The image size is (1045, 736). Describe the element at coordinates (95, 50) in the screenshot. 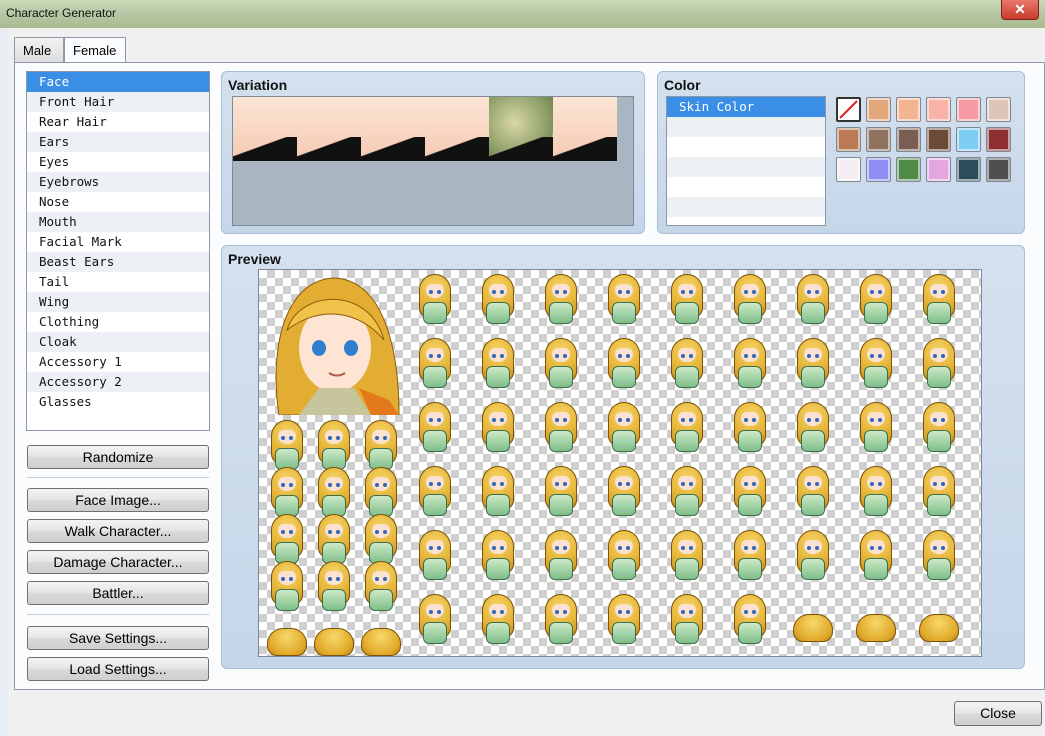

I see `tab-female: Female` at that location.